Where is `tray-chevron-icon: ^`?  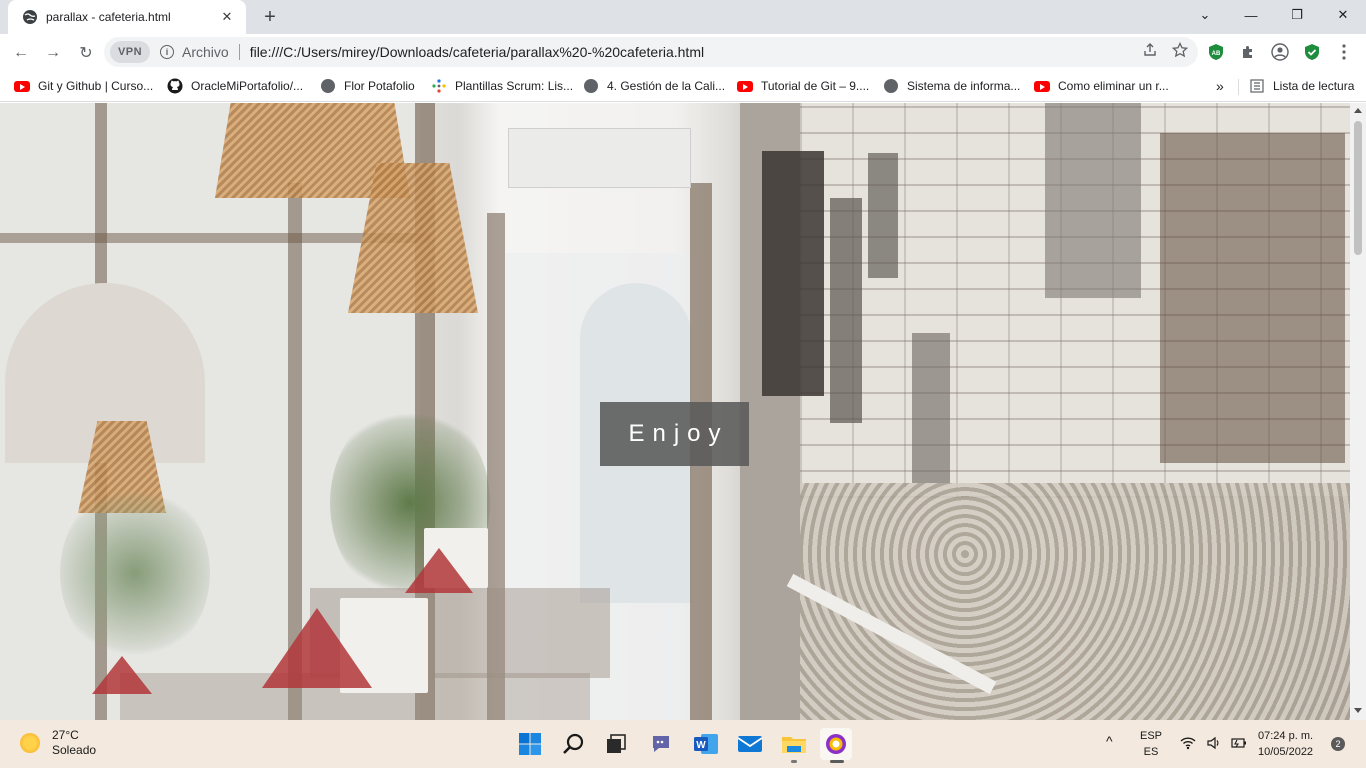 tray-chevron-icon: ^ is located at coordinates (1109, 741).